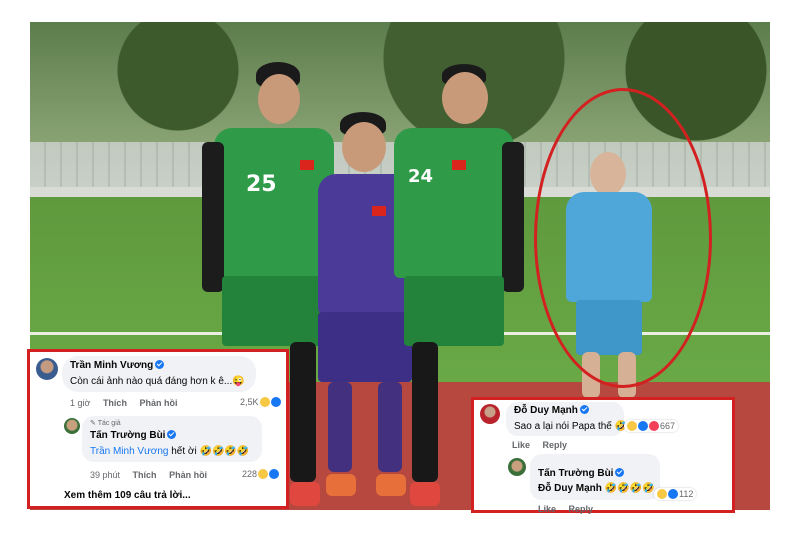 The height and width of the screenshot is (533, 800). Describe the element at coordinates (546, 410) in the screenshot. I see `comment-author: Đỗ Duy Mạnh` at that location.